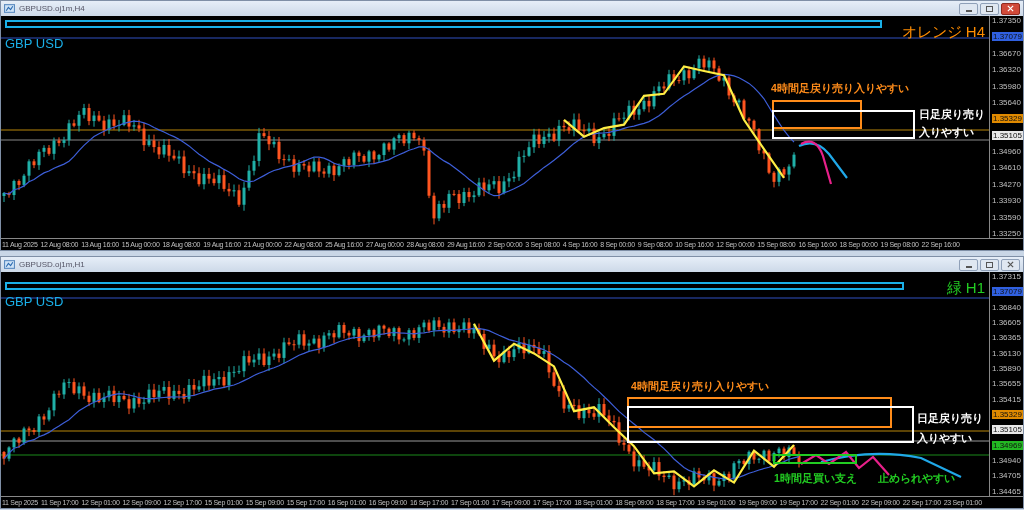  I want to click on window-title: GBPUSD.oj1m,H1, so click(52, 264).